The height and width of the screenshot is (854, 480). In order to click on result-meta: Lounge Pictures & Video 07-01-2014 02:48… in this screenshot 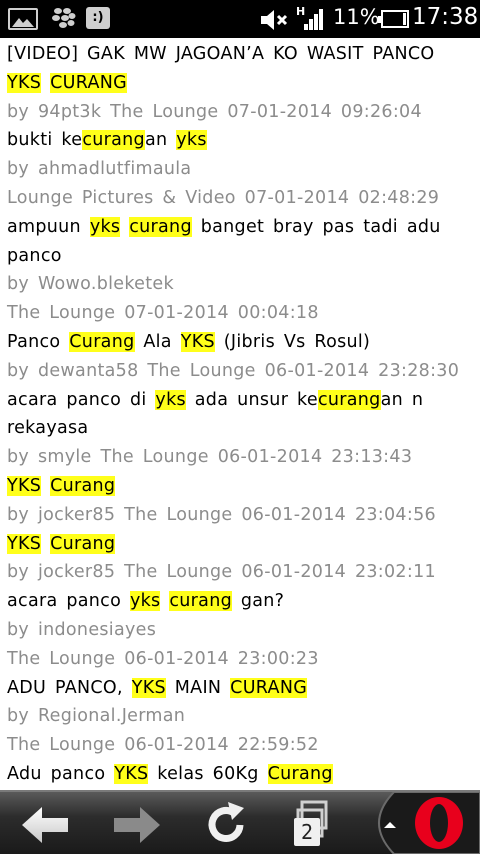, I will do `click(241, 198)`.